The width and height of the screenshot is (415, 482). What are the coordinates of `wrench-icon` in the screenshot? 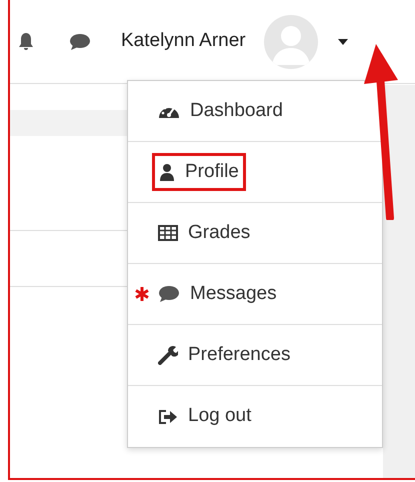 It's located at (168, 355).